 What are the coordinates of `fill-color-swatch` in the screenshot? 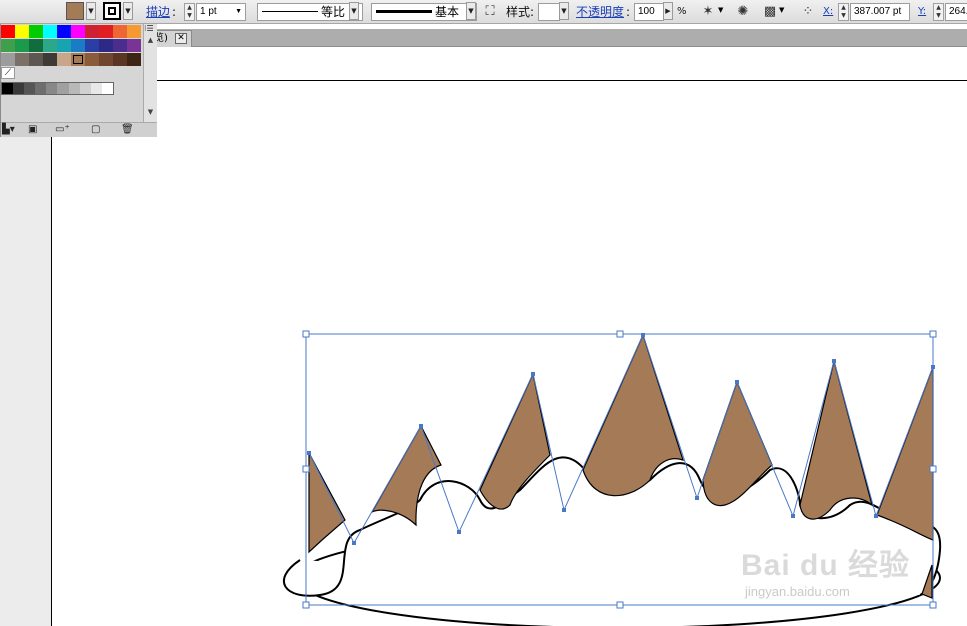 It's located at (75, 11).